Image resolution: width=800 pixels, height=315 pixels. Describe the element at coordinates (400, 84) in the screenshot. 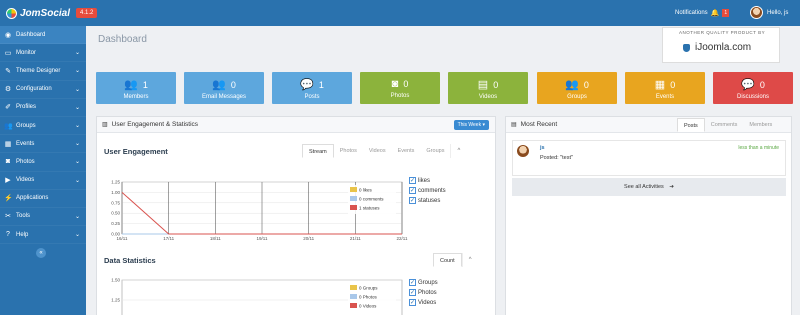

I see `stat-tile-top: ◙ 0` at that location.